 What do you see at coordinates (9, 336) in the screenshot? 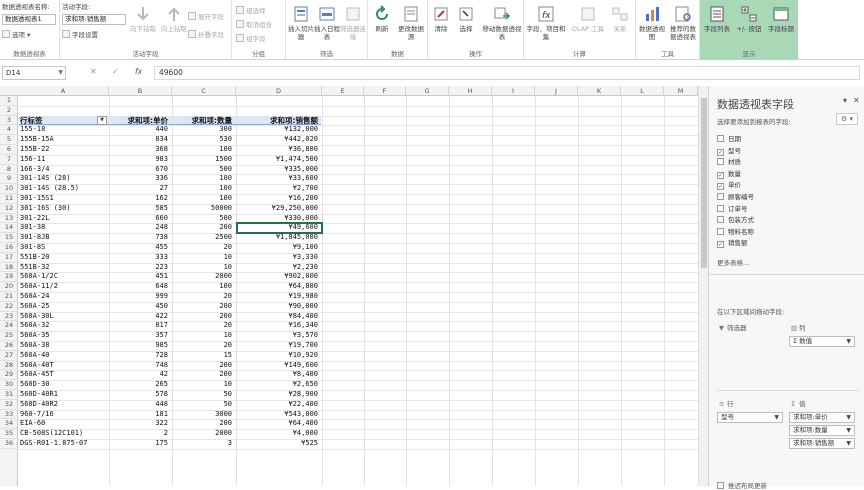
I see `row-header: 25` at bounding box center [9, 336].